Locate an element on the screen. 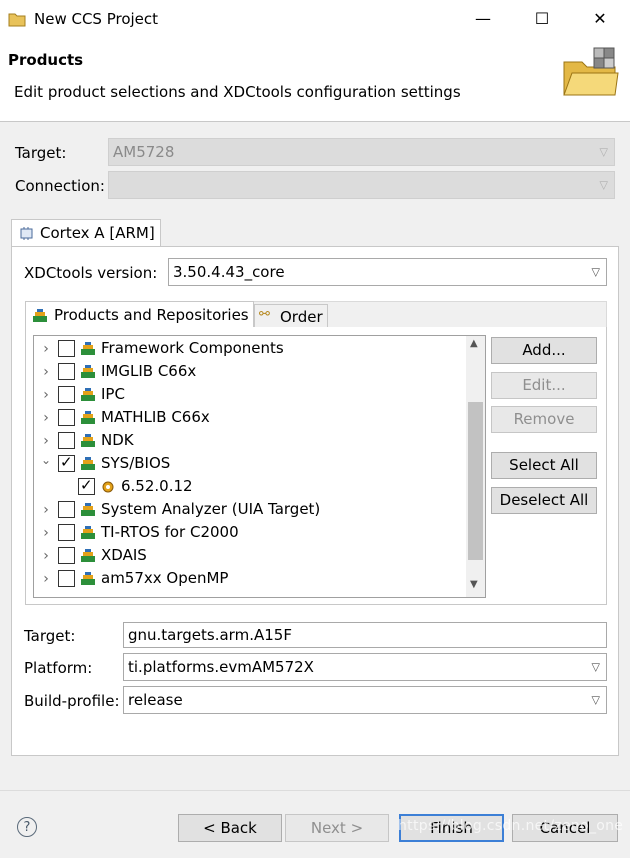  minimize-button: — is located at coordinates (483, 19).